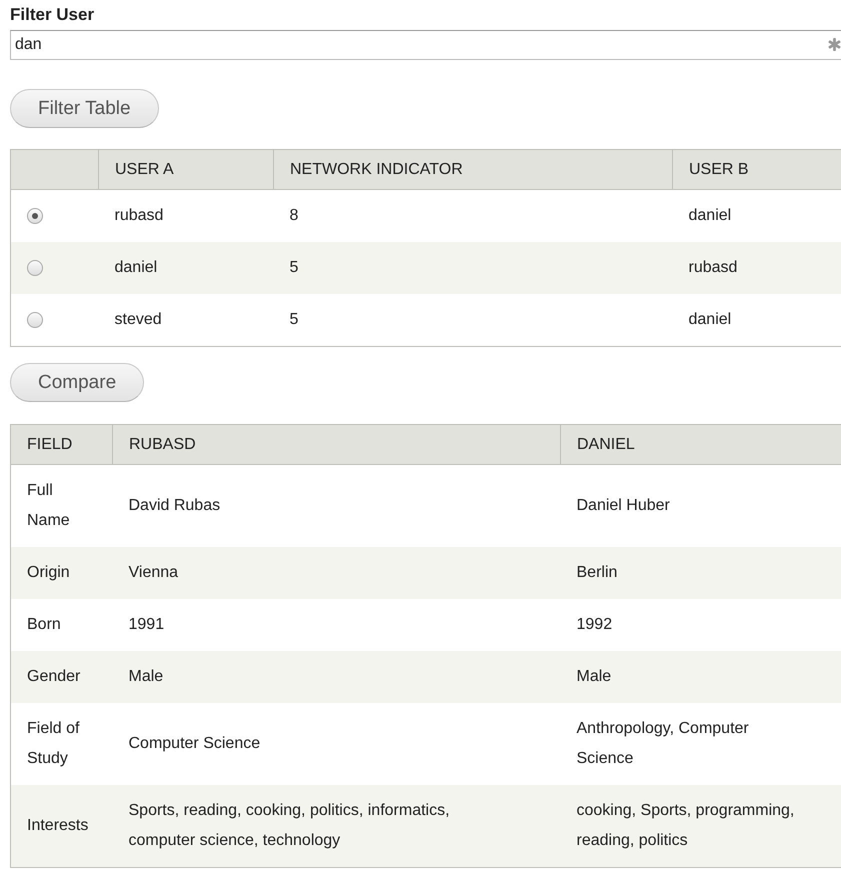 The width and height of the screenshot is (841, 869). I want to click on column-header: USER A, so click(186, 170).